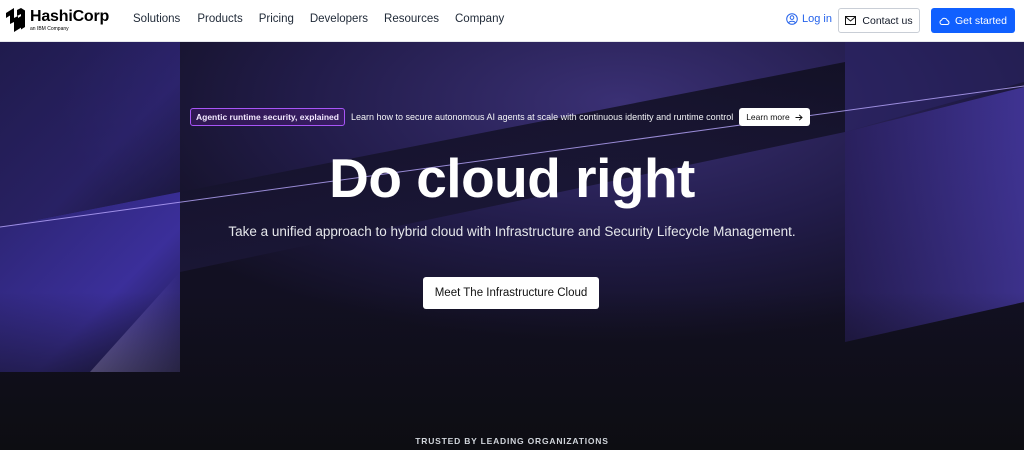 This screenshot has height=450, width=1024. I want to click on learn-more-button: Learn more, so click(774, 117).